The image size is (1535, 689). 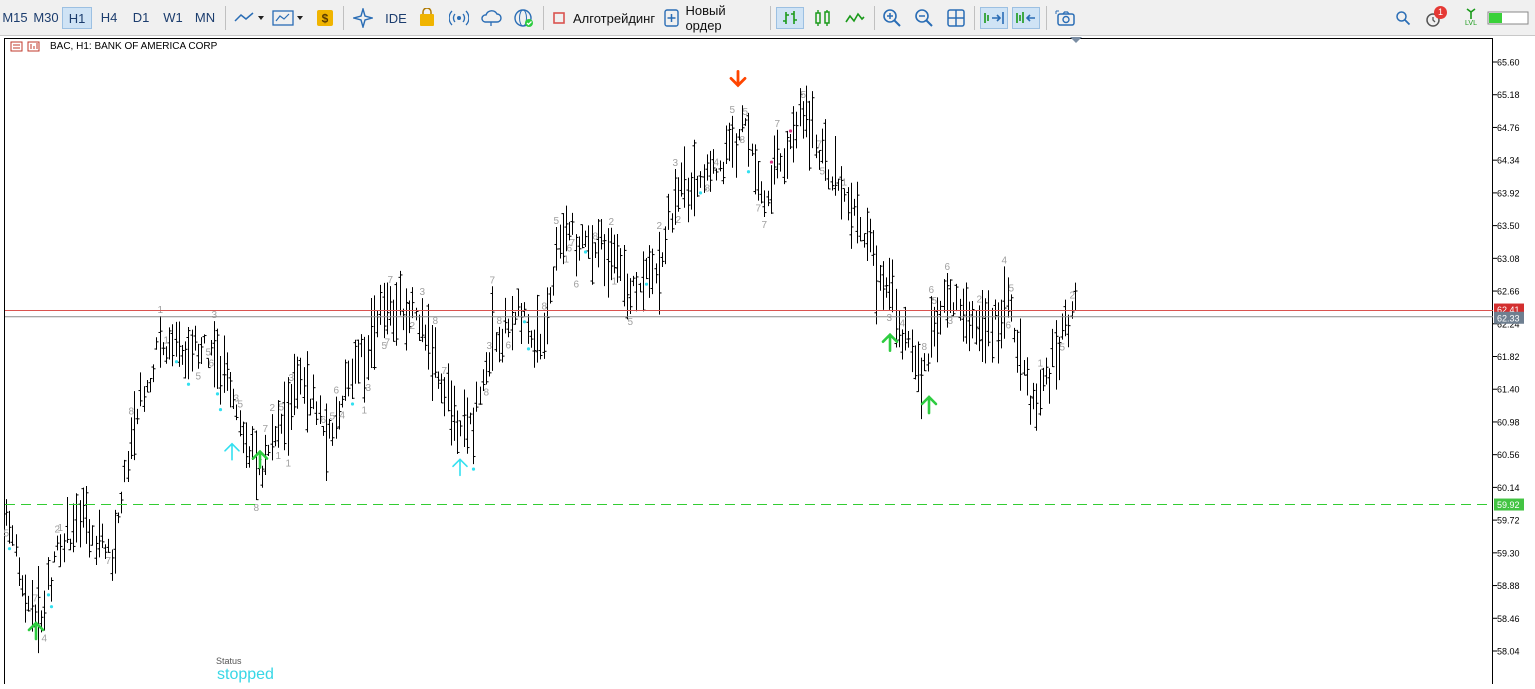 I want to click on templates-menu-button, so click(x=288, y=18).